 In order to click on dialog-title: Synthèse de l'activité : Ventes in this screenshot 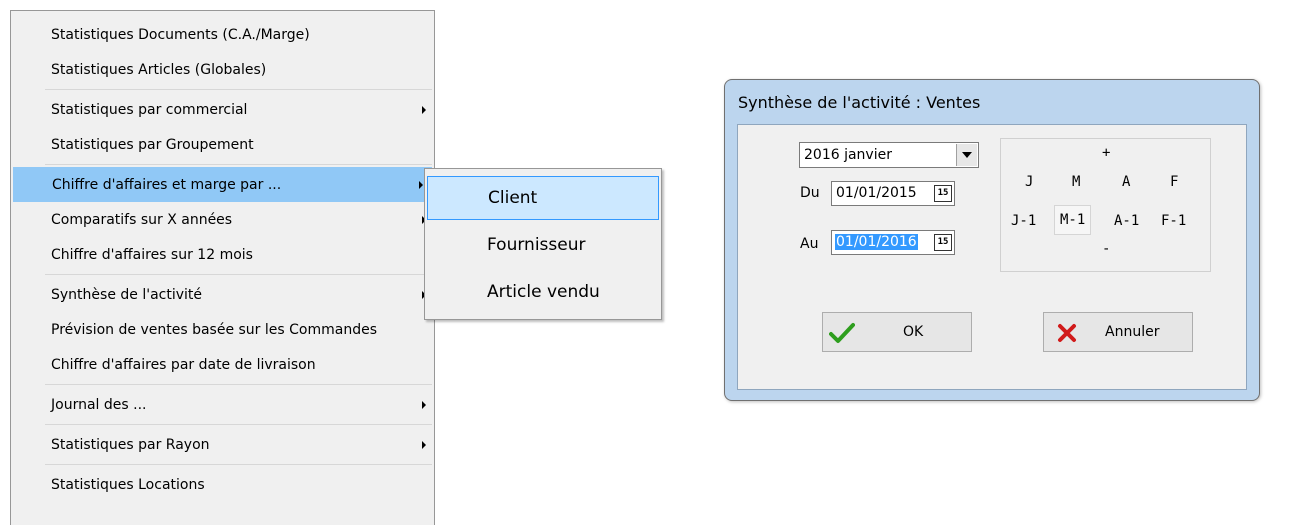, I will do `click(859, 102)`.